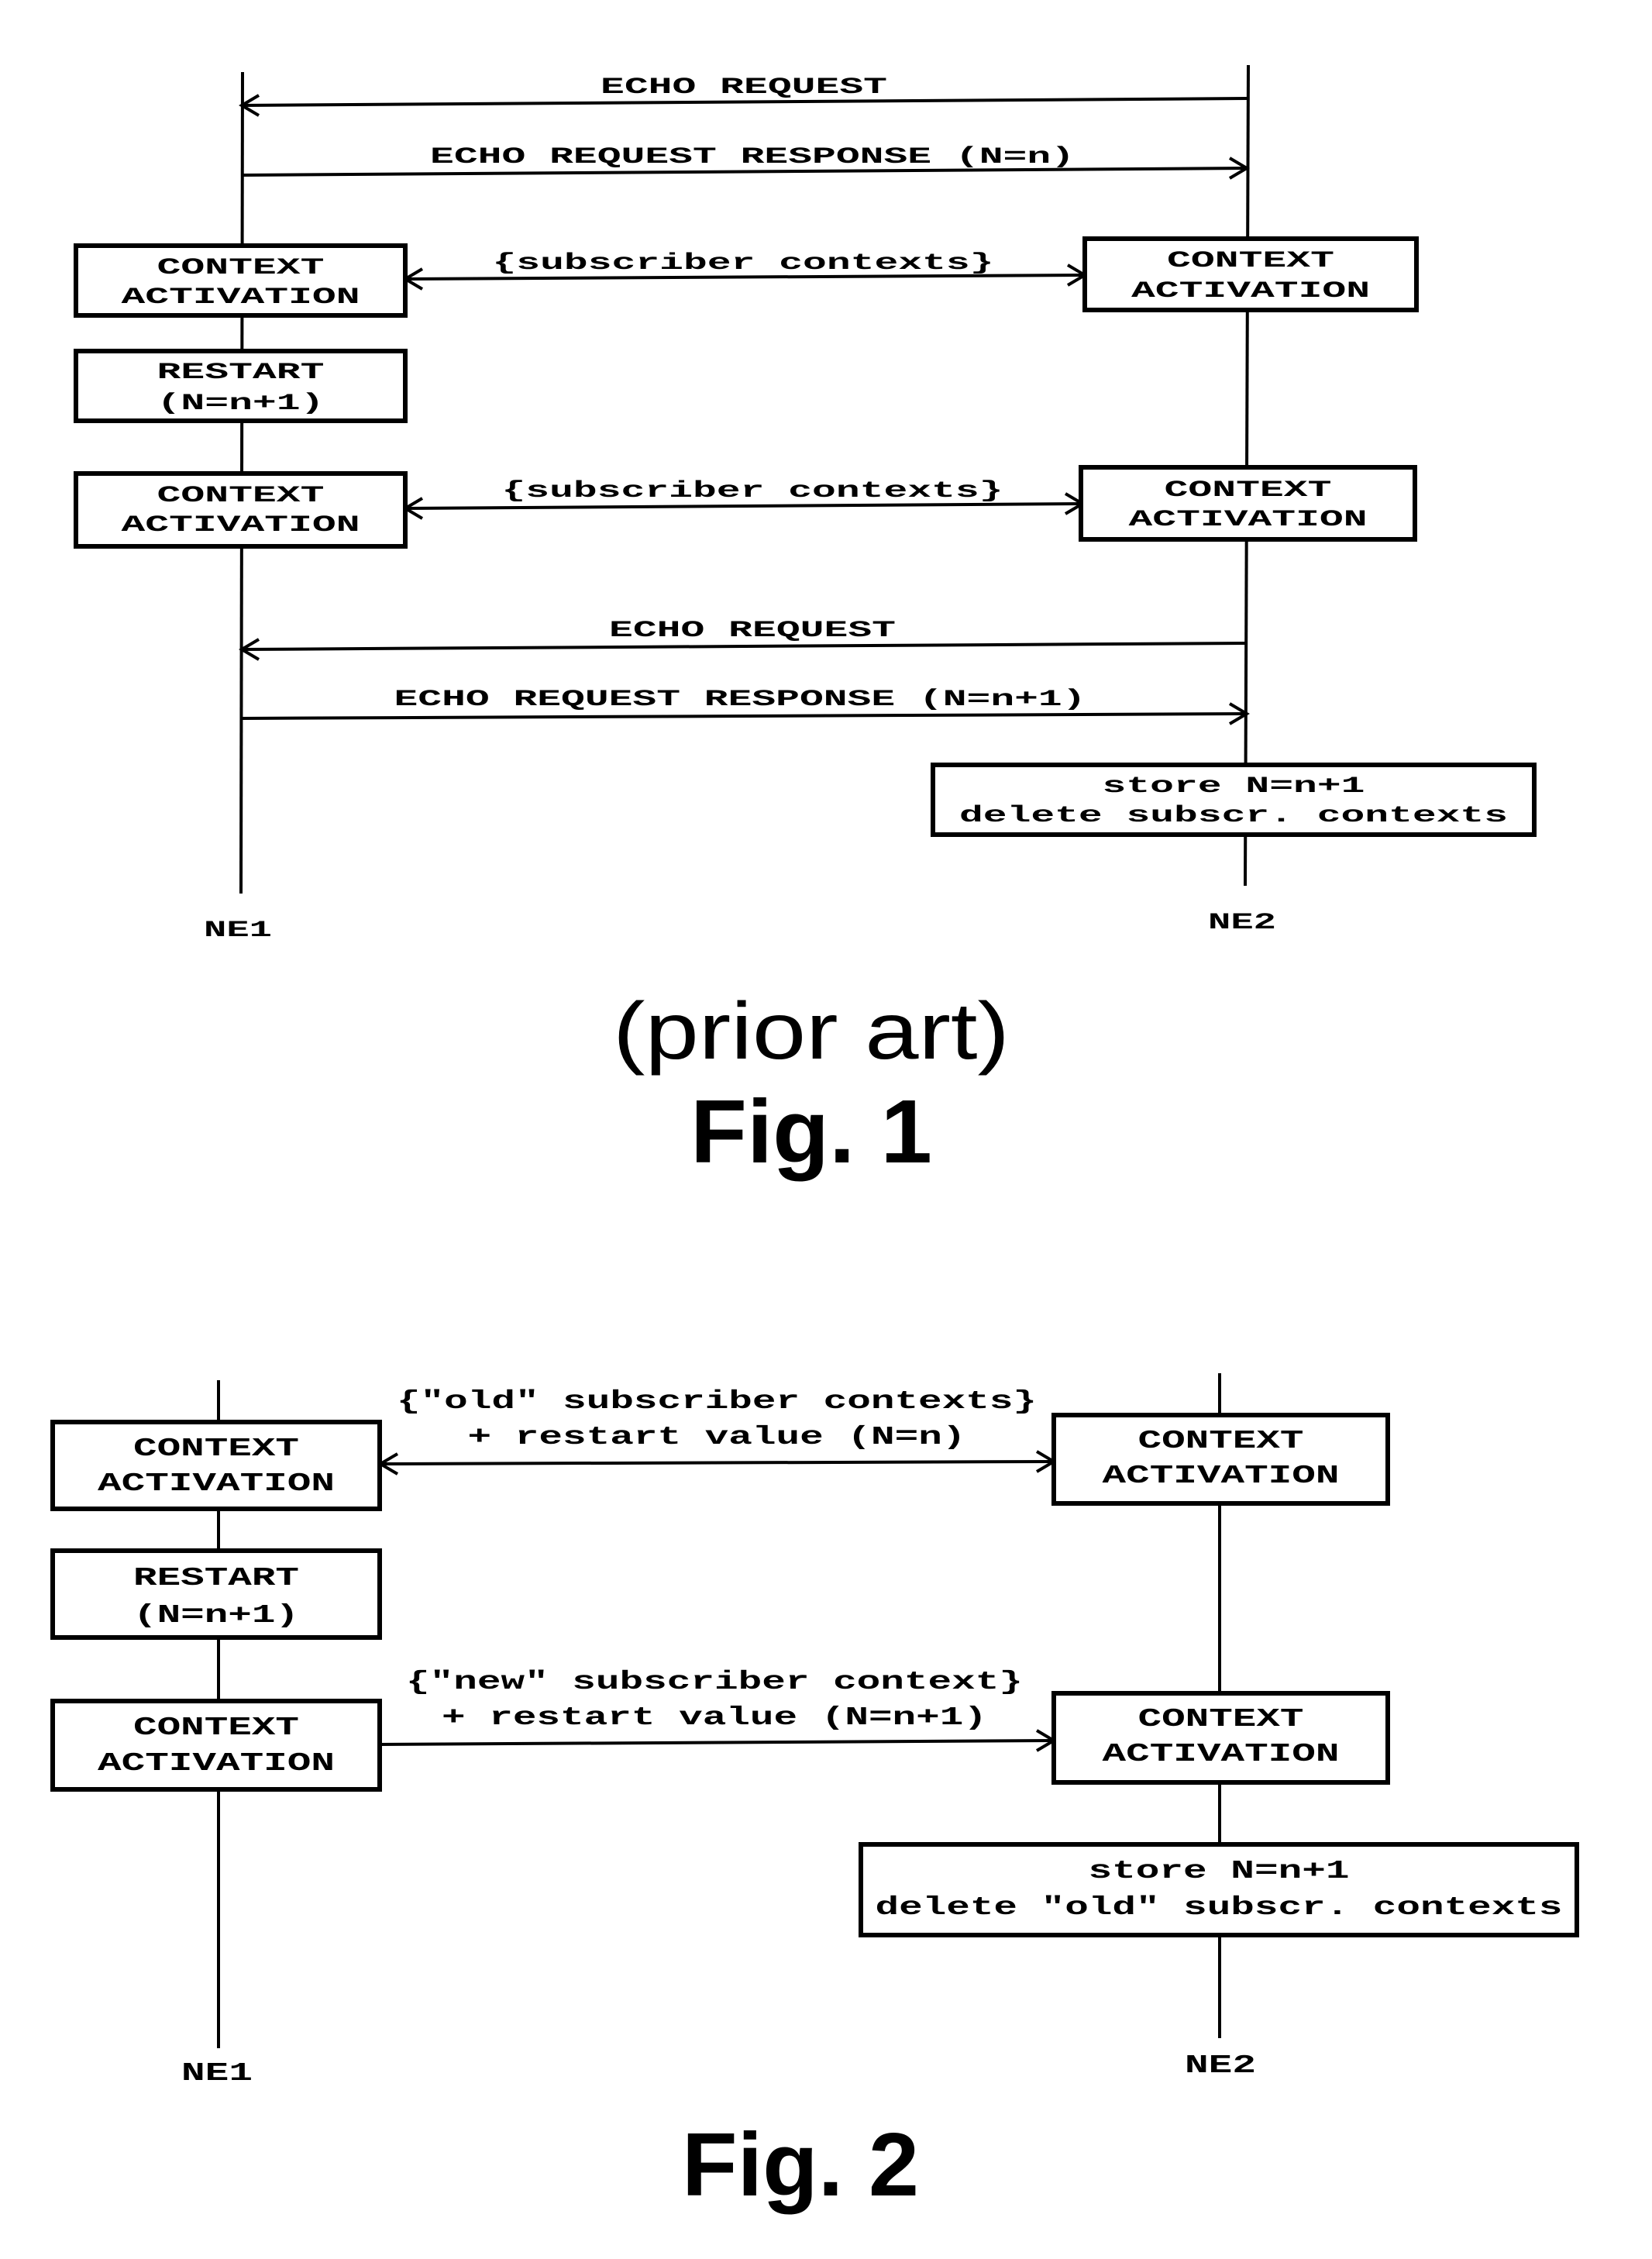  What do you see at coordinates (800, 2164) in the screenshot?
I see `figure-2-caption: Fig. 2` at bounding box center [800, 2164].